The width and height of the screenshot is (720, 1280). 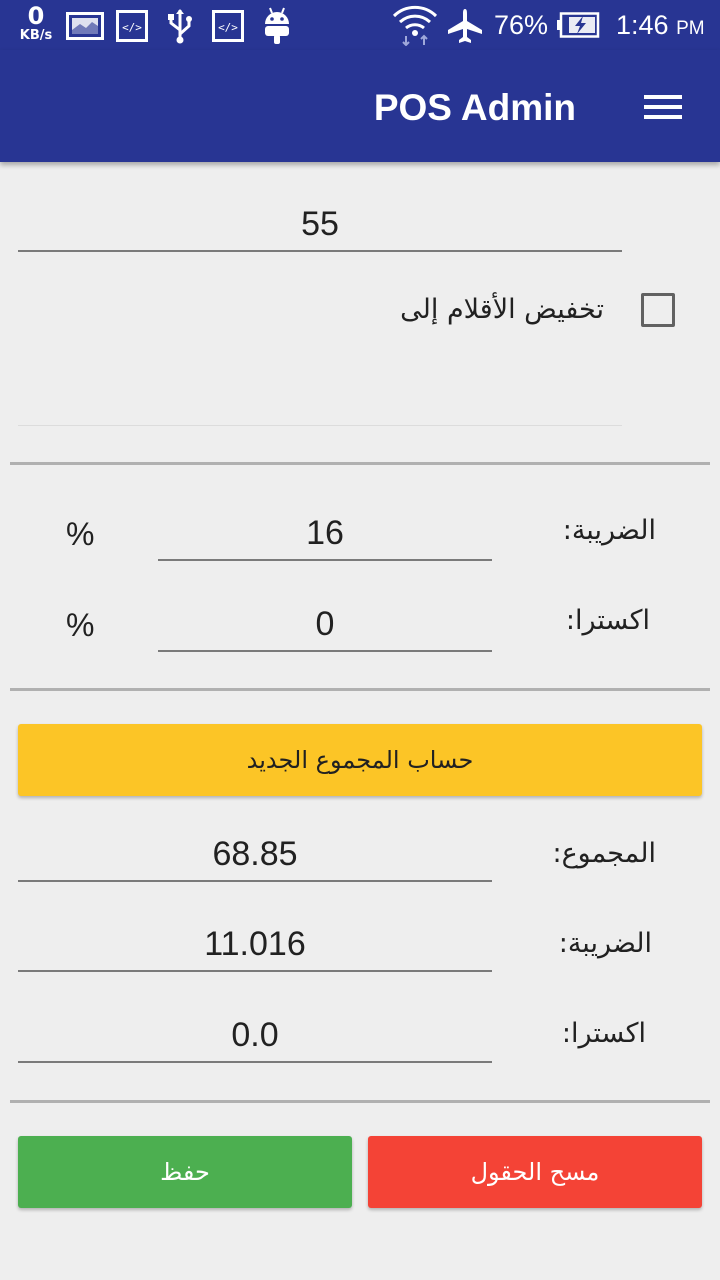 I want to click on total-label: المجموع:, so click(x=604, y=853).